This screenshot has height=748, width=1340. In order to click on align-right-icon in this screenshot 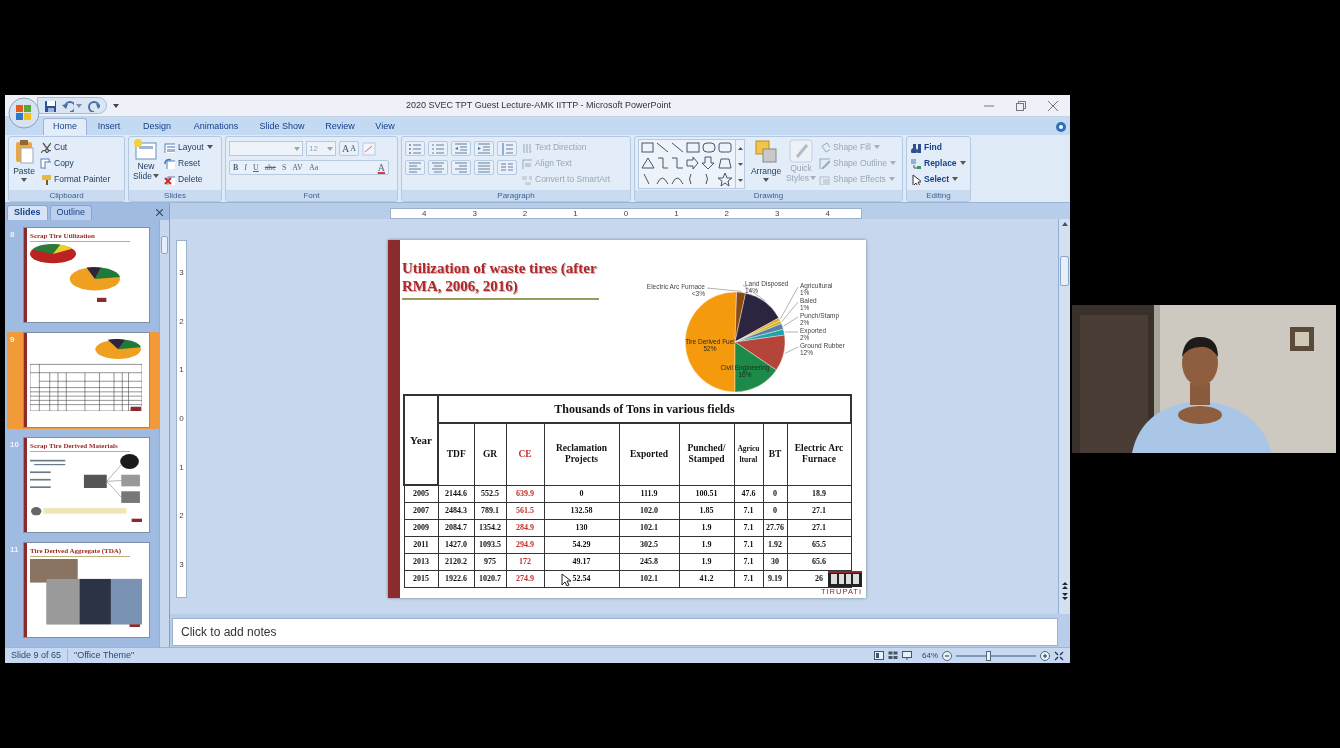, I will do `click(461, 167)`.